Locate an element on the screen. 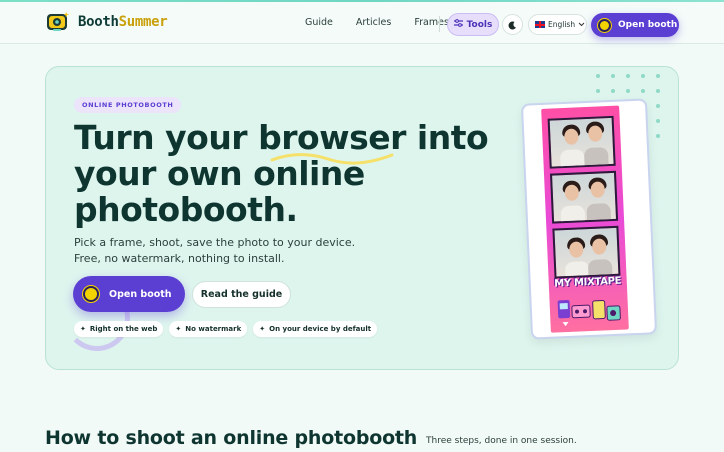 The width and height of the screenshot is (724, 452). language-select: English is located at coordinates (557, 24).